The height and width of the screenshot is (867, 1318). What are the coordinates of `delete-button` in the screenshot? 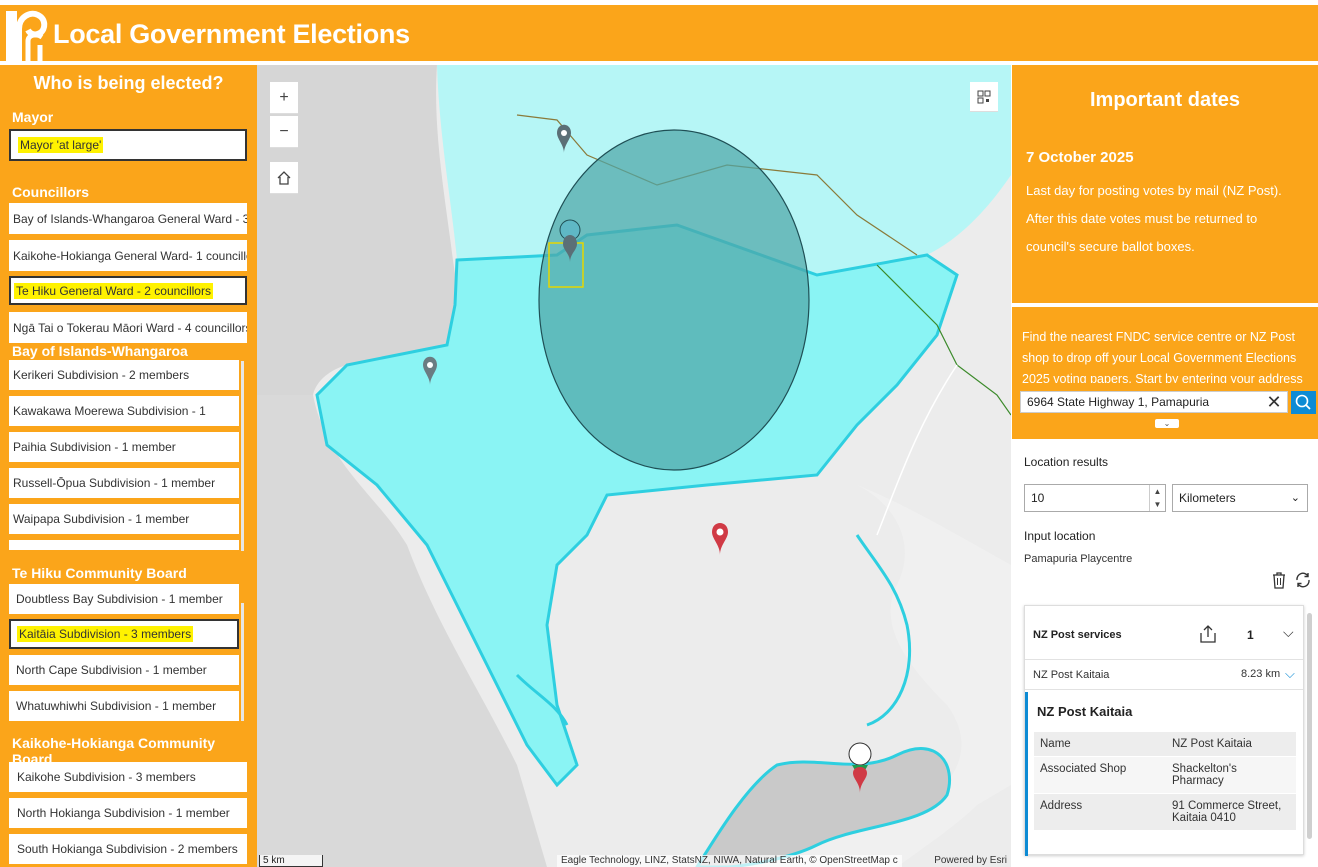 It's located at (1279, 582).